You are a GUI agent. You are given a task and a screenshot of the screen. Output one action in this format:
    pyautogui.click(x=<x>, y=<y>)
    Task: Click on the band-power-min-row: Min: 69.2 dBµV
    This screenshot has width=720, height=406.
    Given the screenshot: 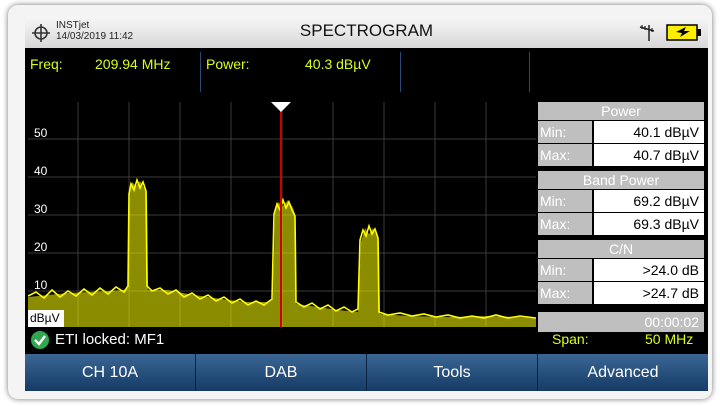 What is the action you would take?
    pyautogui.click(x=621, y=201)
    